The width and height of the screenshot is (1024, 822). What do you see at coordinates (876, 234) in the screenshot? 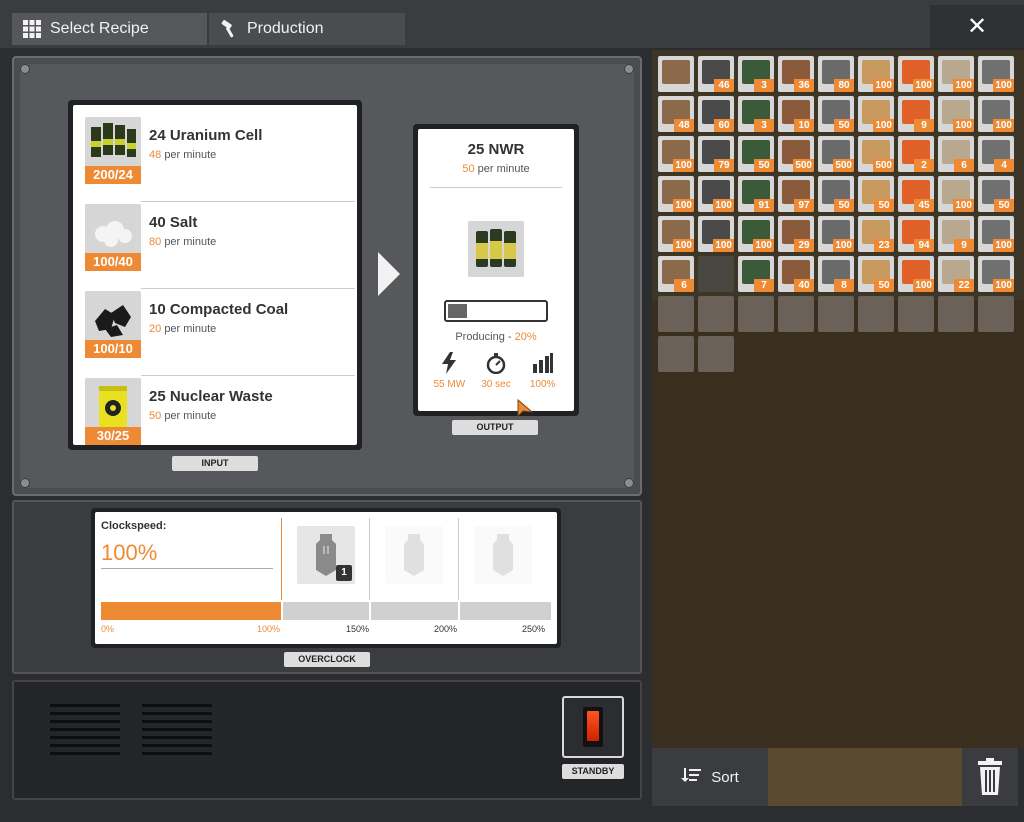
I see `inventory-slot: 23` at bounding box center [876, 234].